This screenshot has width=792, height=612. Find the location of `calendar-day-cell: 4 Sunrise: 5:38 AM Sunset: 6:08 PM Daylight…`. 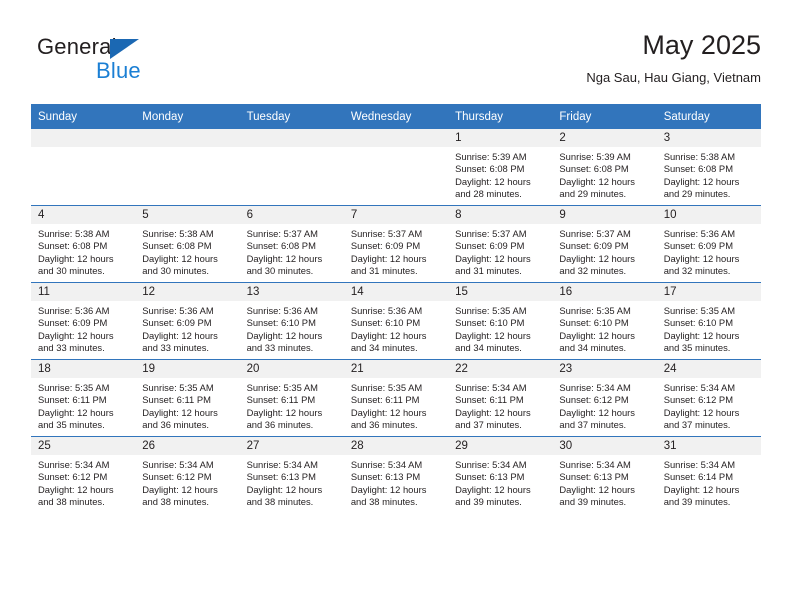

calendar-day-cell: 4 Sunrise: 5:38 AM Sunset: 6:08 PM Daylight… is located at coordinates (83, 244).